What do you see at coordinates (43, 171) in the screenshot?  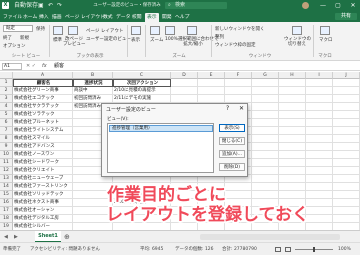 I see `table-cell: 株式会社クリエイト` at bounding box center [43, 171].